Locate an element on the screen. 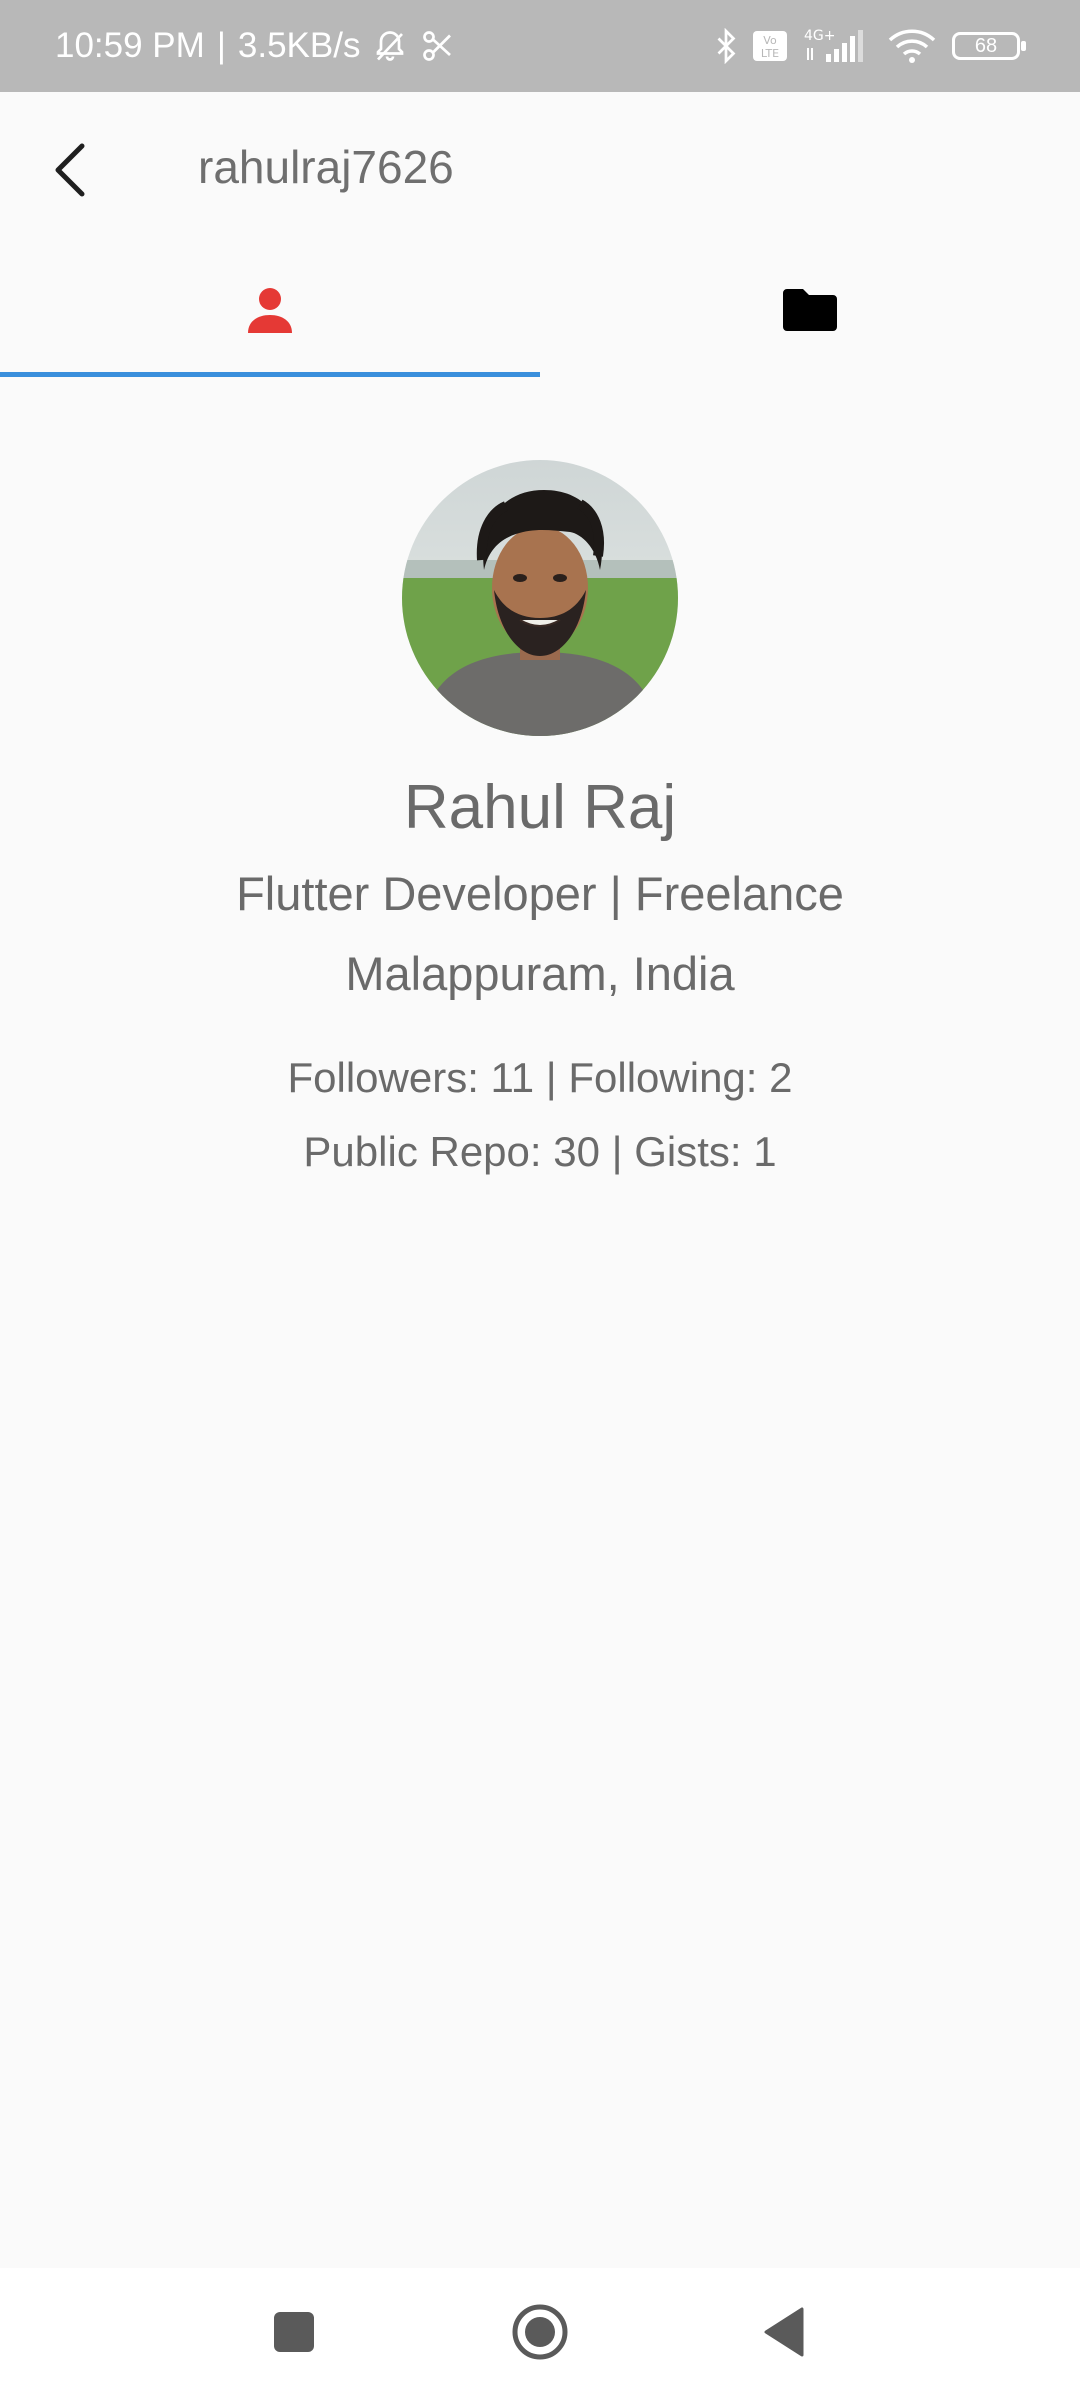  svg-text: 4G+ is located at coordinates (820, 36).